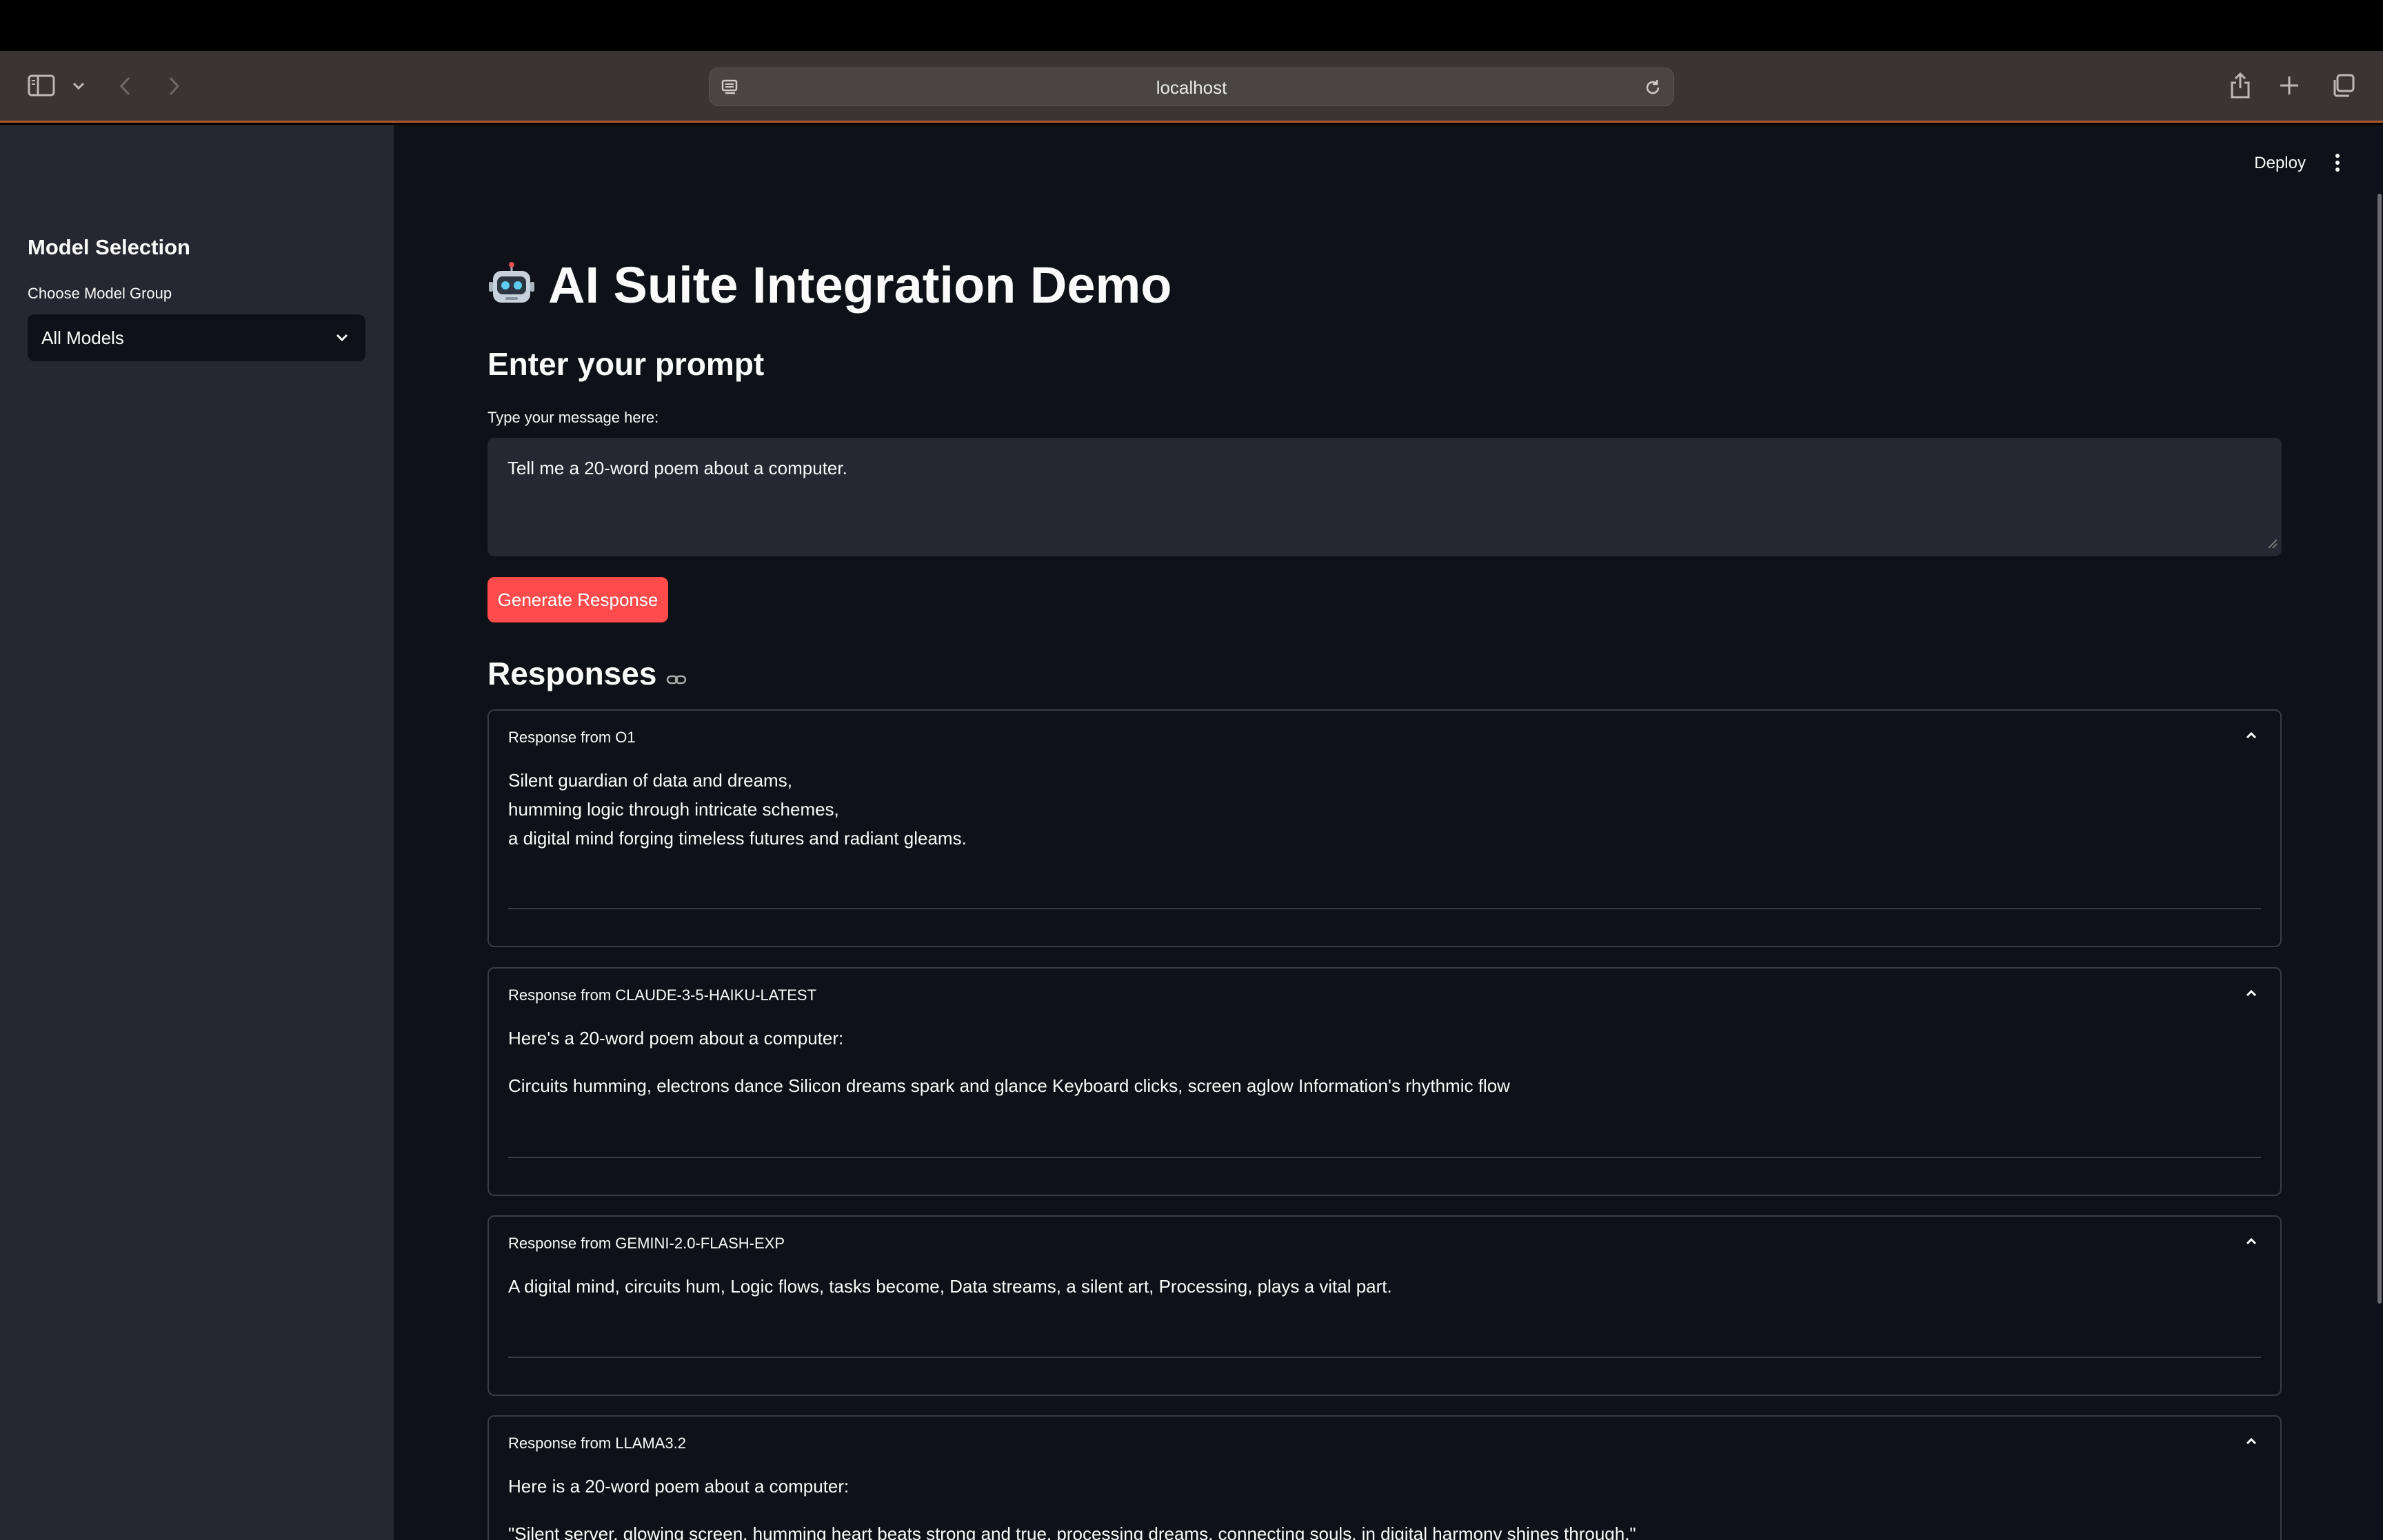  I want to click on response-label: Response from O1, so click(572, 738).